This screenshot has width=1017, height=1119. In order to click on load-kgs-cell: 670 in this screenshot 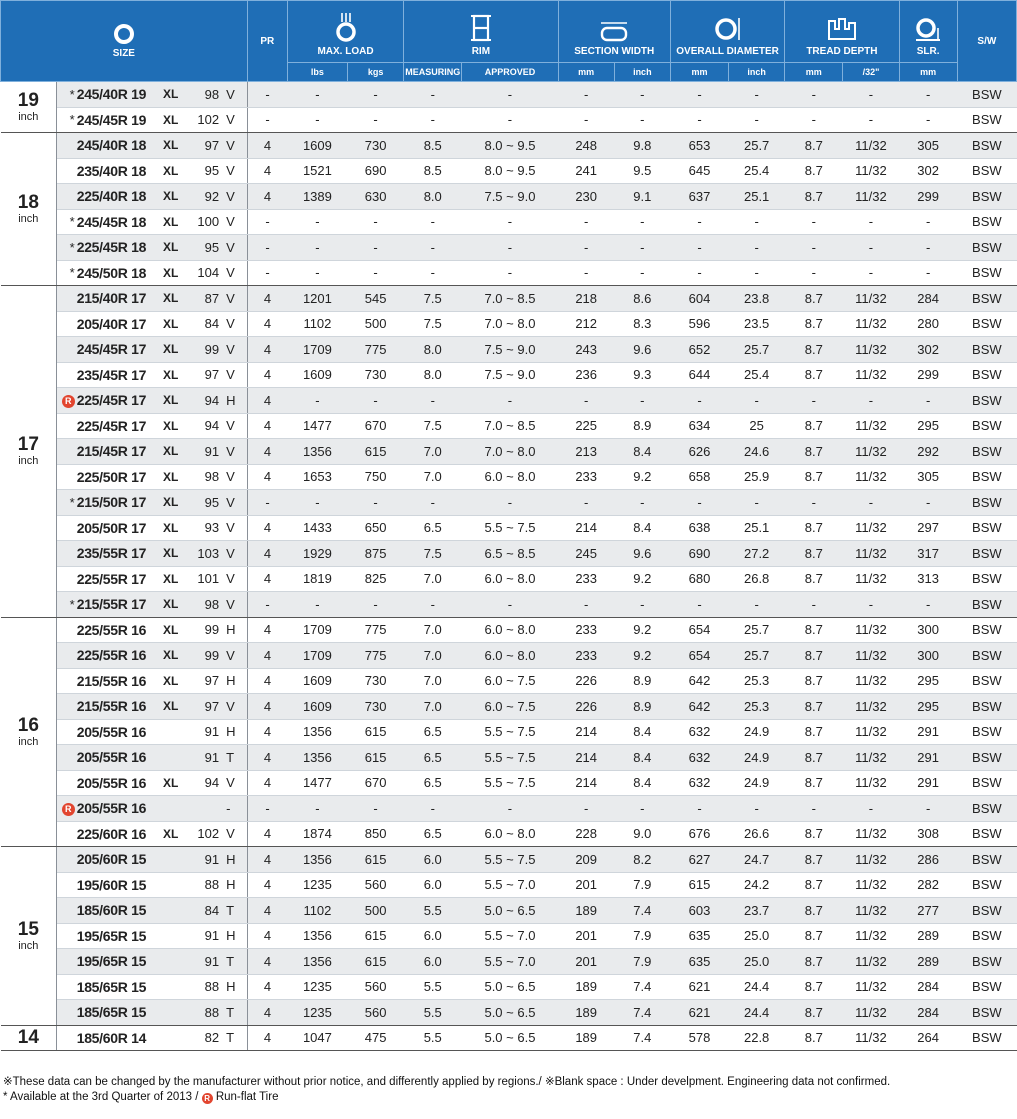, I will do `click(375, 426)`.